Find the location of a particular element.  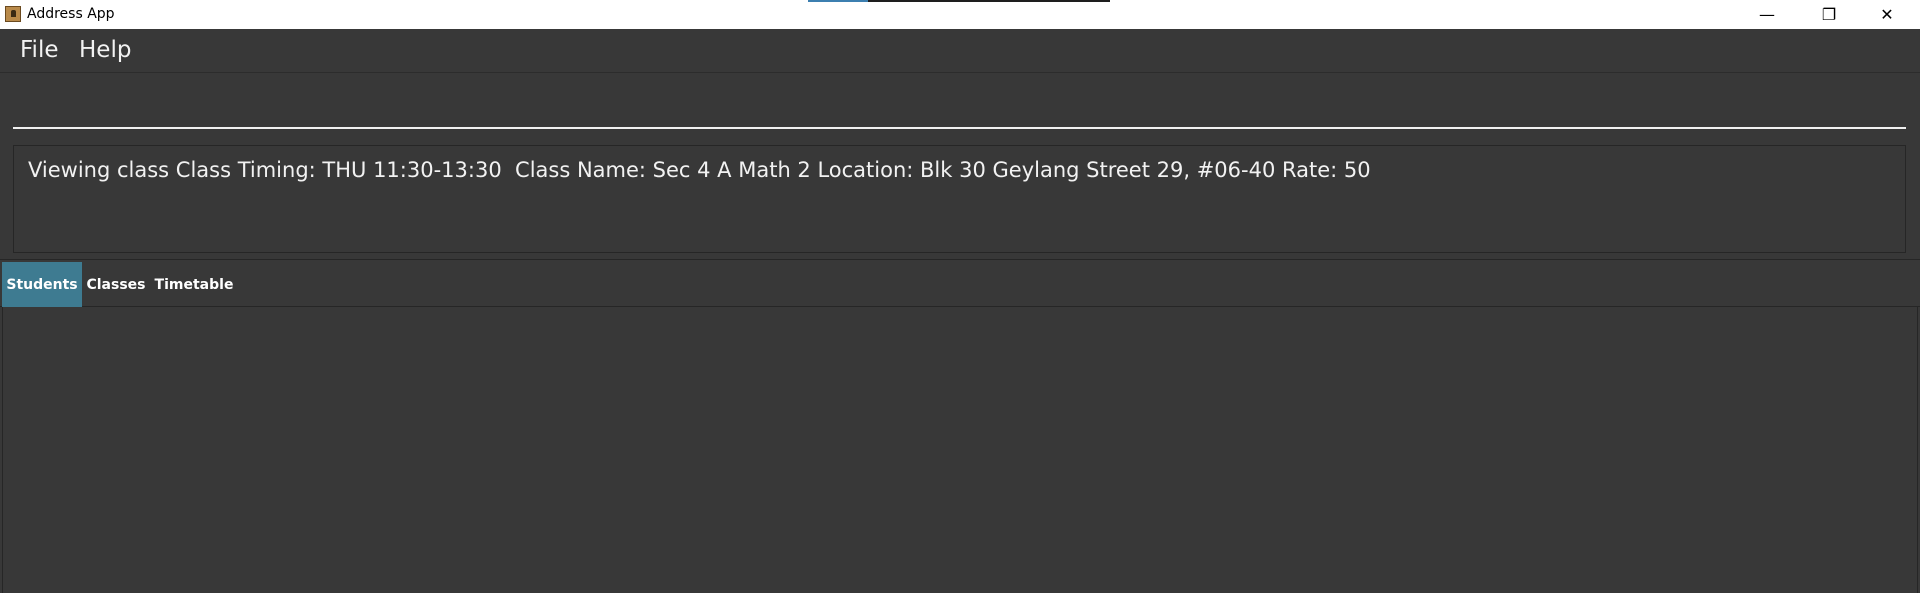

tab-timetable: Timetable is located at coordinates (194, 284).